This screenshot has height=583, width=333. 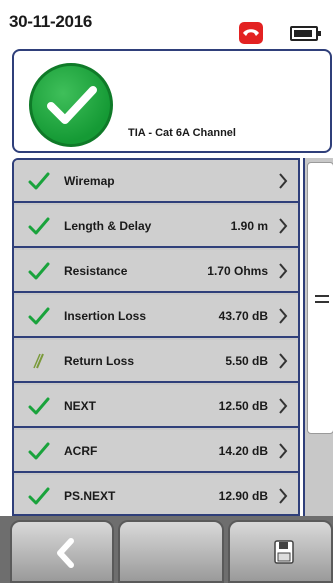 I want to click on result-label: Length & Delay, so click(x=108, y=226).